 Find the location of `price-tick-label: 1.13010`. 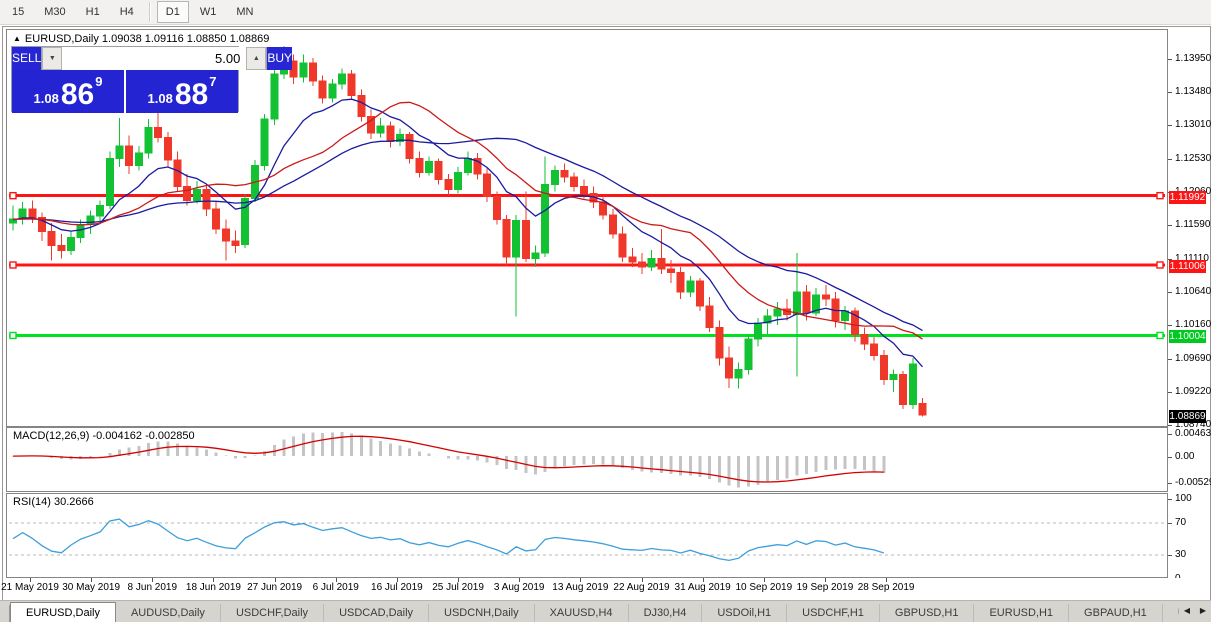

price-tick-label: 1.13010 is located at coordinates (1193, 125).